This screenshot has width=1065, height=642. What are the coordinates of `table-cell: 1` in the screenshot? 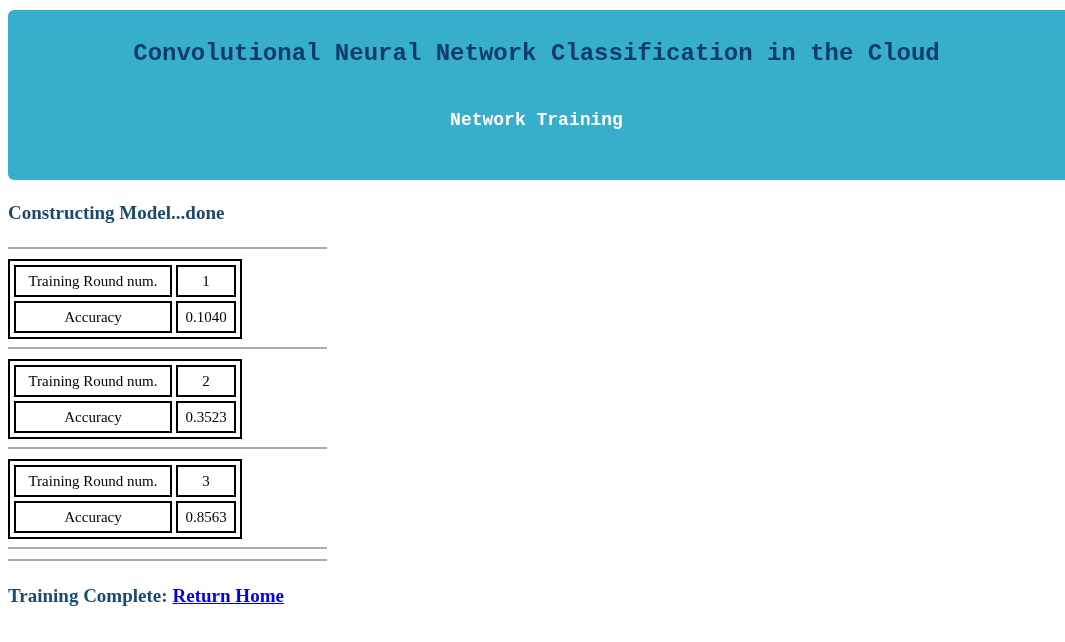 It's located at (206, 281).